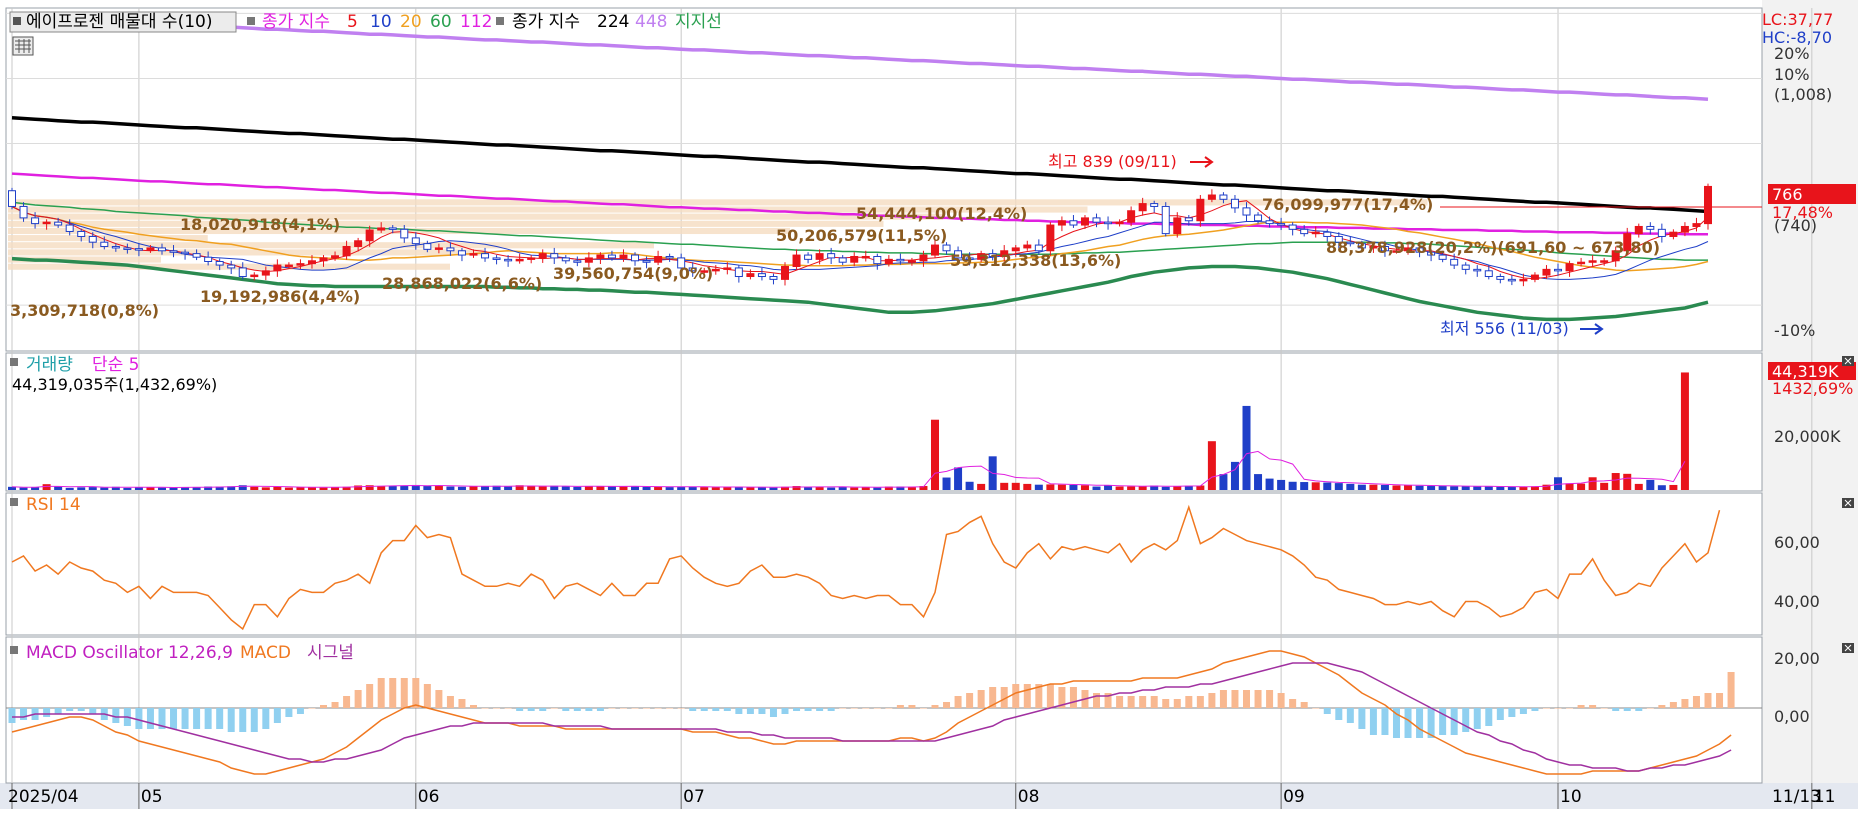  Describe the element at coordinates (114, 384) in the screenshot. I see `volume-value-text: 44,319,035주(1,432,69%)` at that location.